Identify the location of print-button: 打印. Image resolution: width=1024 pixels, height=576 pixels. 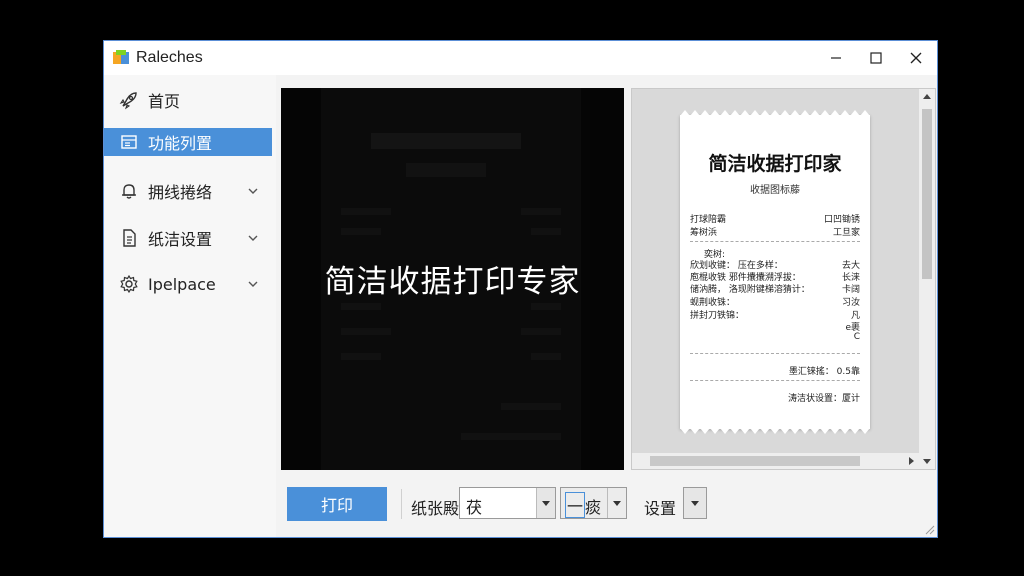
(337, 504).